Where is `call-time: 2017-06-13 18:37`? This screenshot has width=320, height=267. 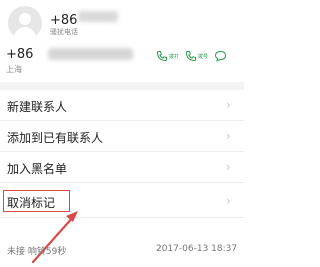
call-time: 2017-06-13 18:37 is located at coordinates (197, 249).